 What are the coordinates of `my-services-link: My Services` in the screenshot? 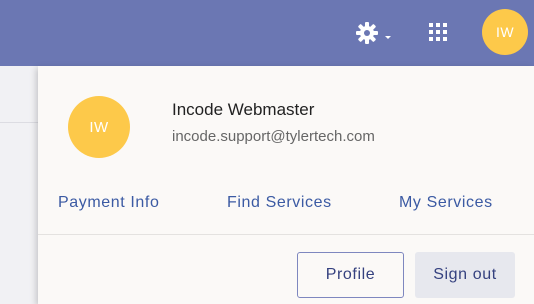 It's located at (446, 203).